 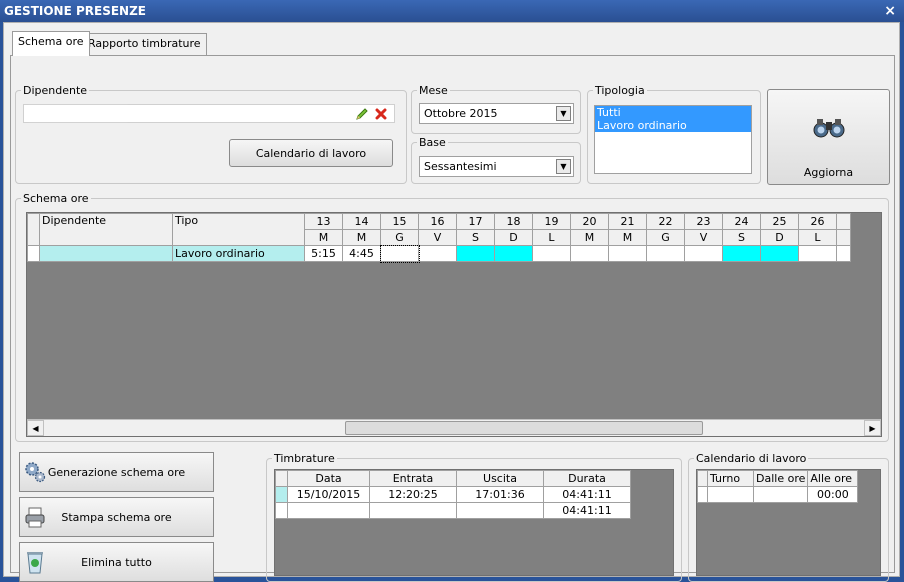 What do you see at coordinates (238, 229) in the screenshot?
I see `col-tipo: Tipo` at bounding box center [238, 229].